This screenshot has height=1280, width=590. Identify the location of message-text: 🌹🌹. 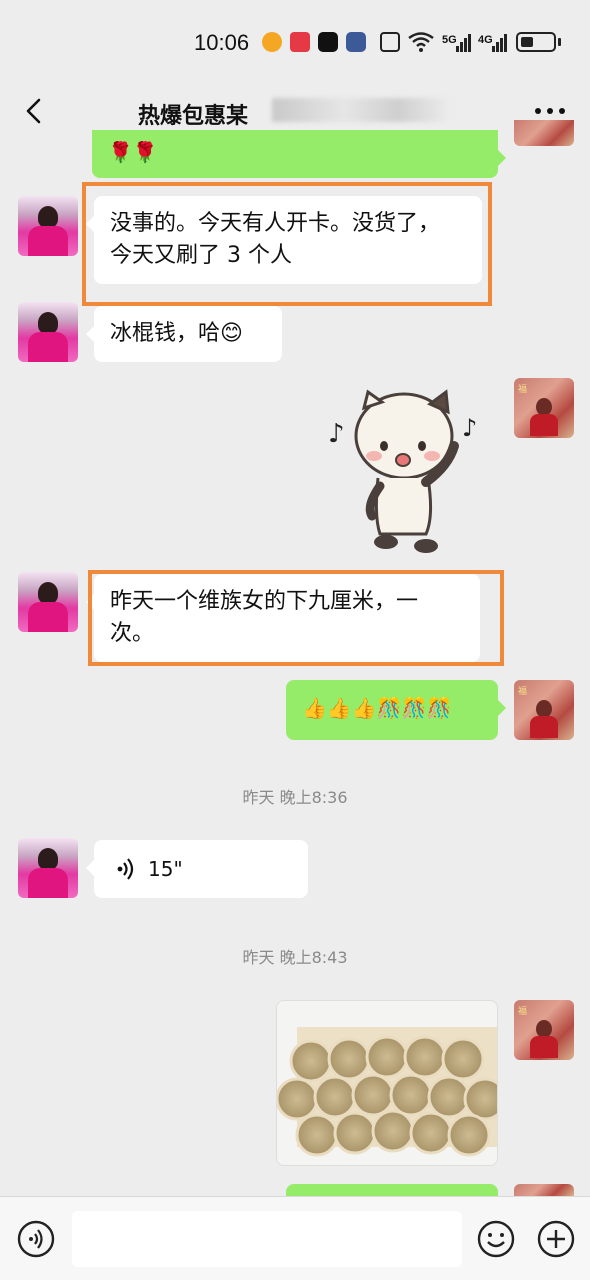
(133, 152).